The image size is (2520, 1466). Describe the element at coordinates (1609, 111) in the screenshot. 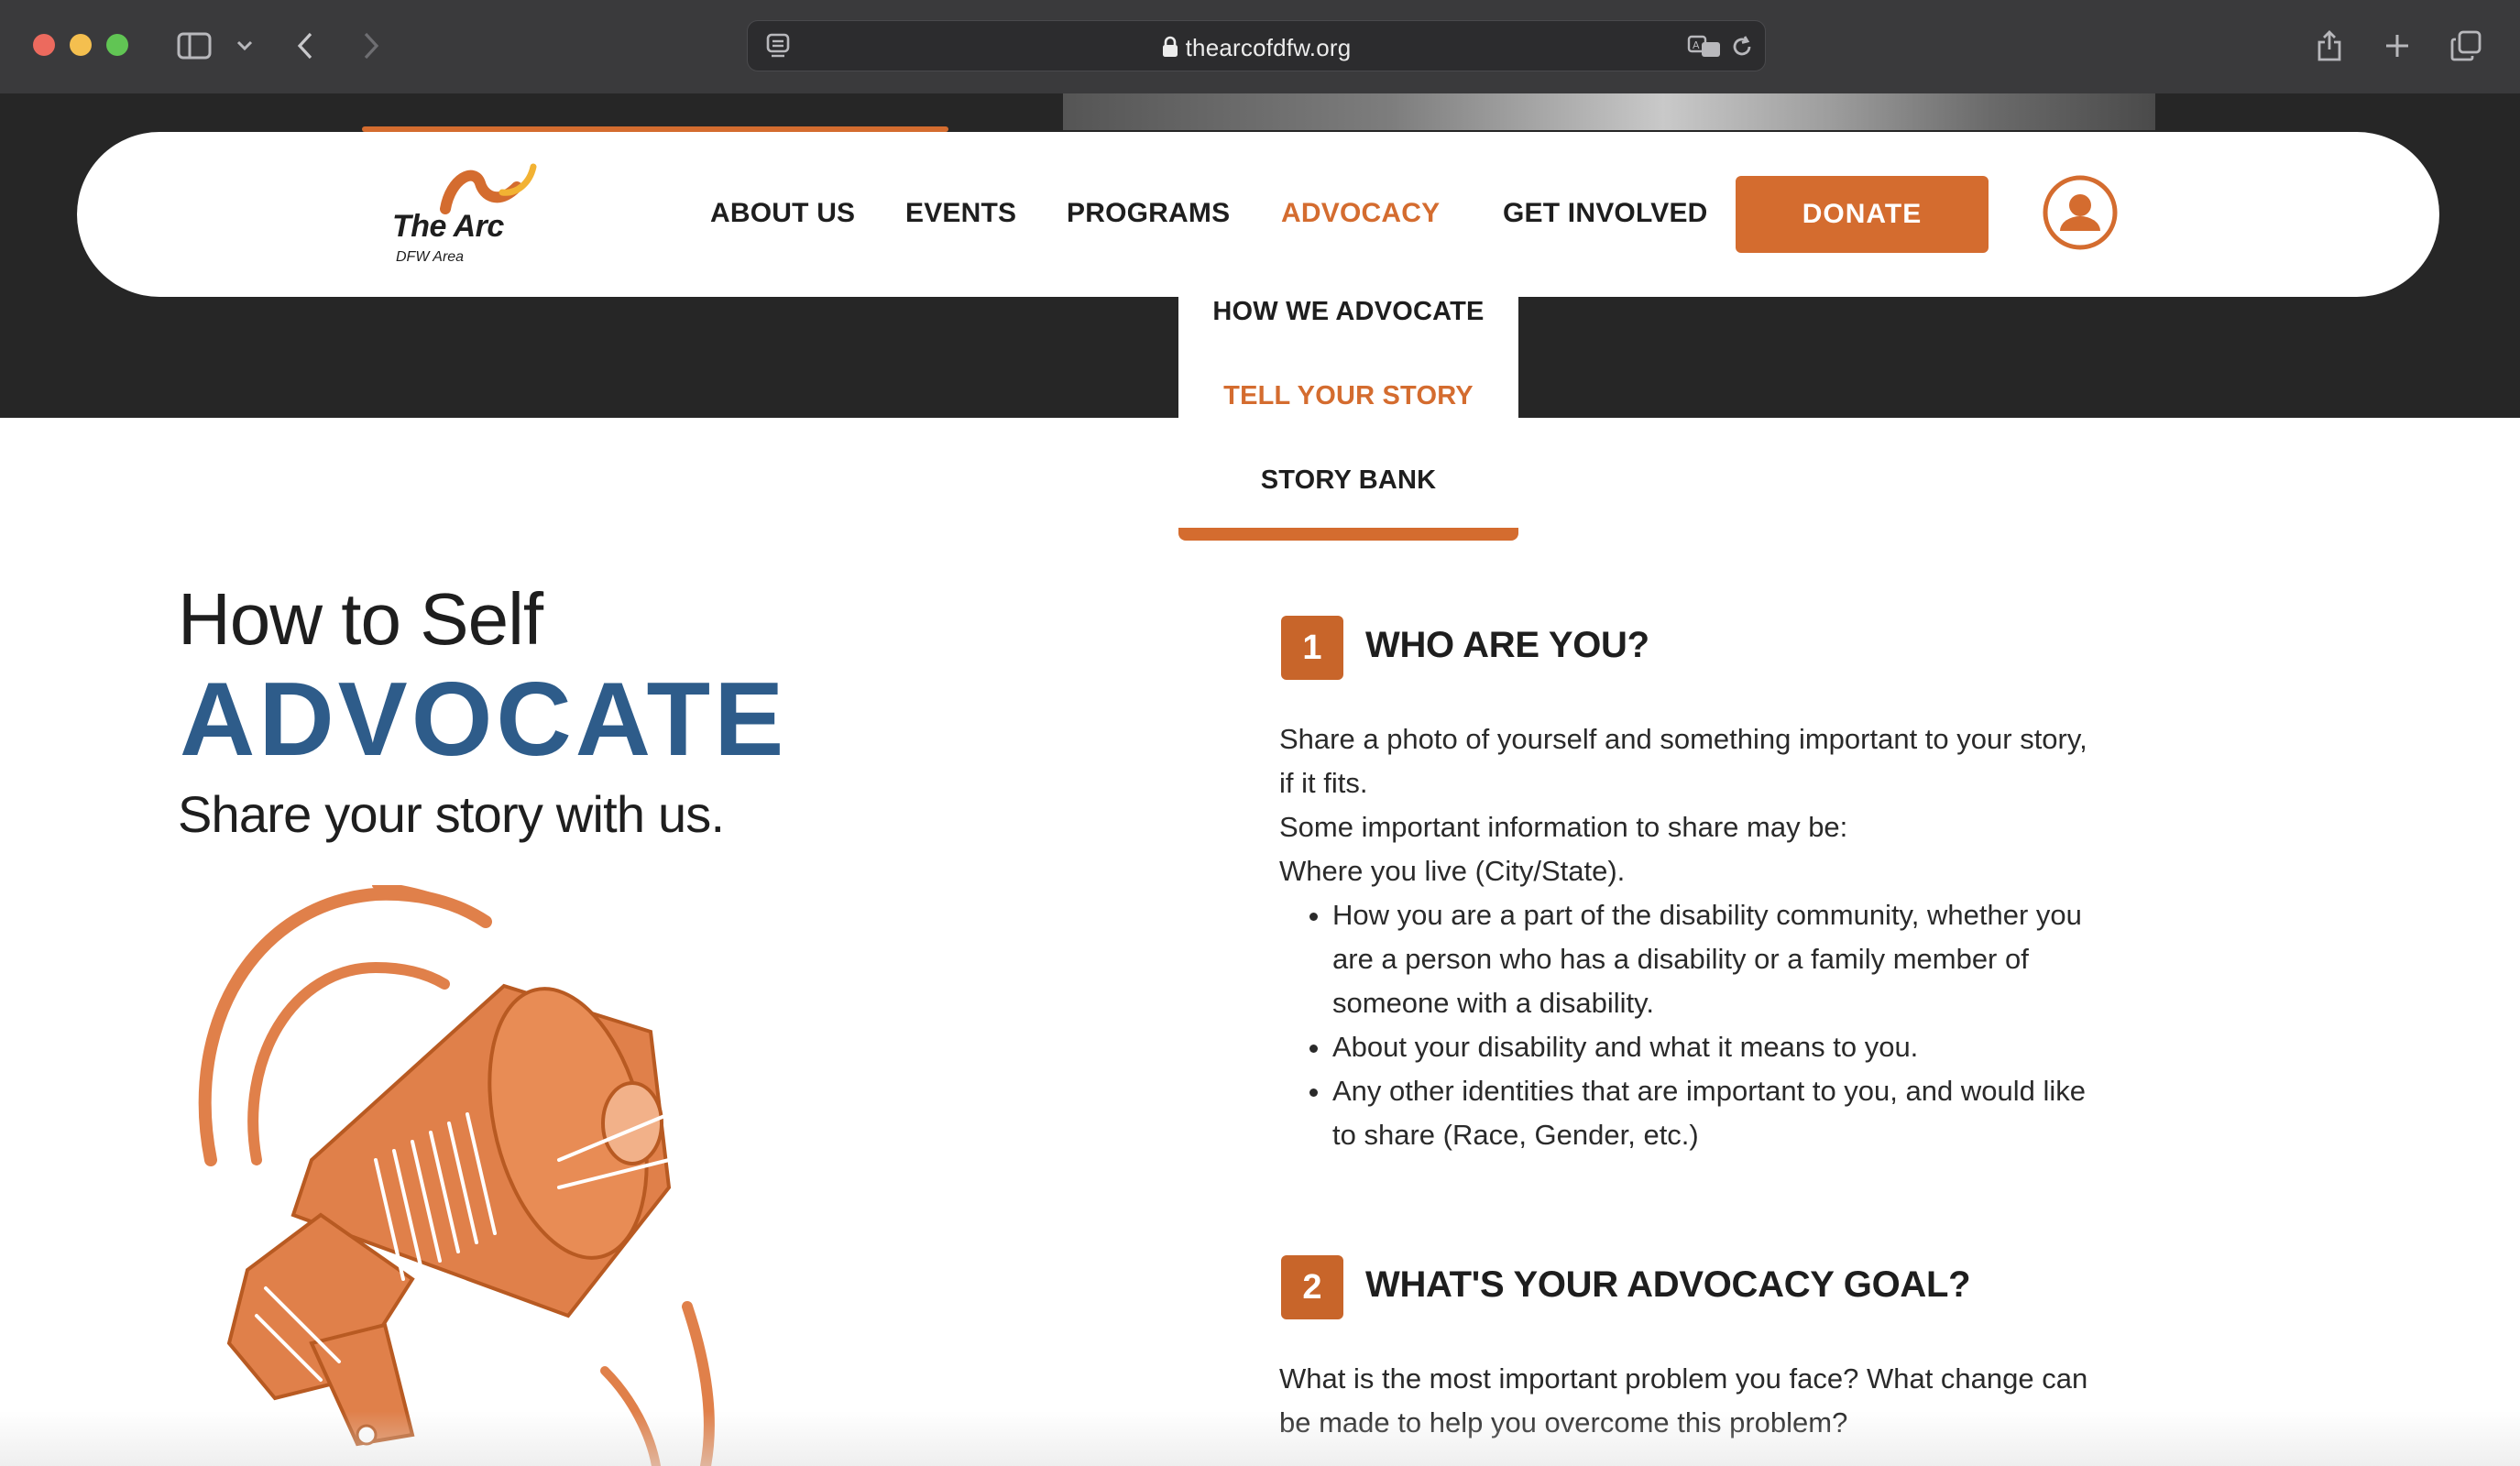

I see `hero-photo` at that location.